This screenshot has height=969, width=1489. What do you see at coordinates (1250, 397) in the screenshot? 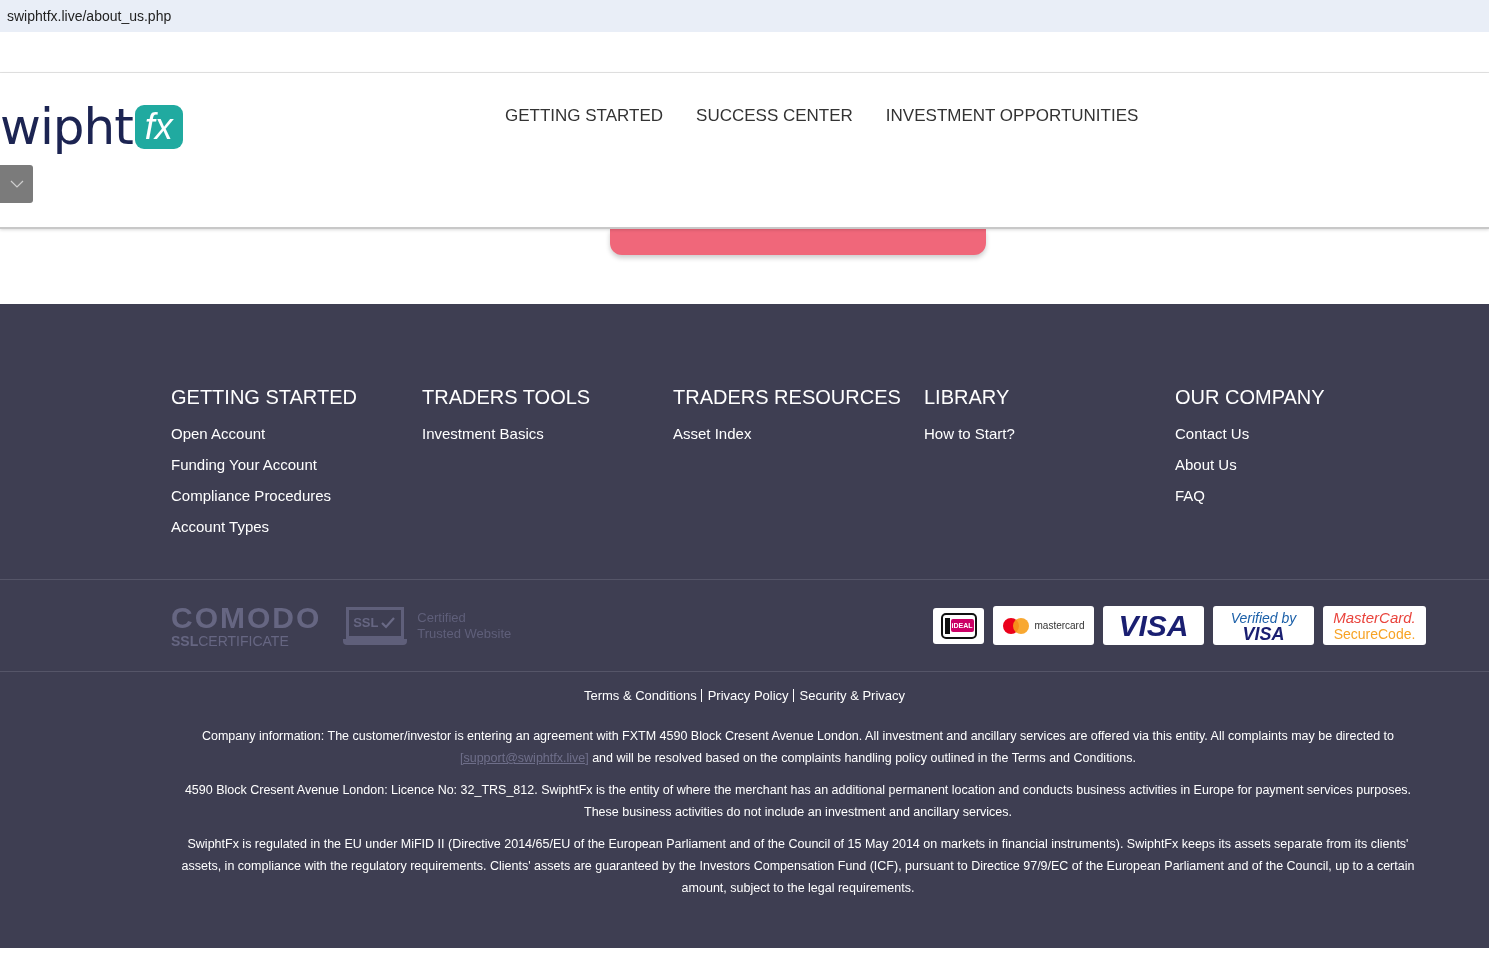
I see `footer-heading: OUR COMPANY` at bounding box center [1250, 397].